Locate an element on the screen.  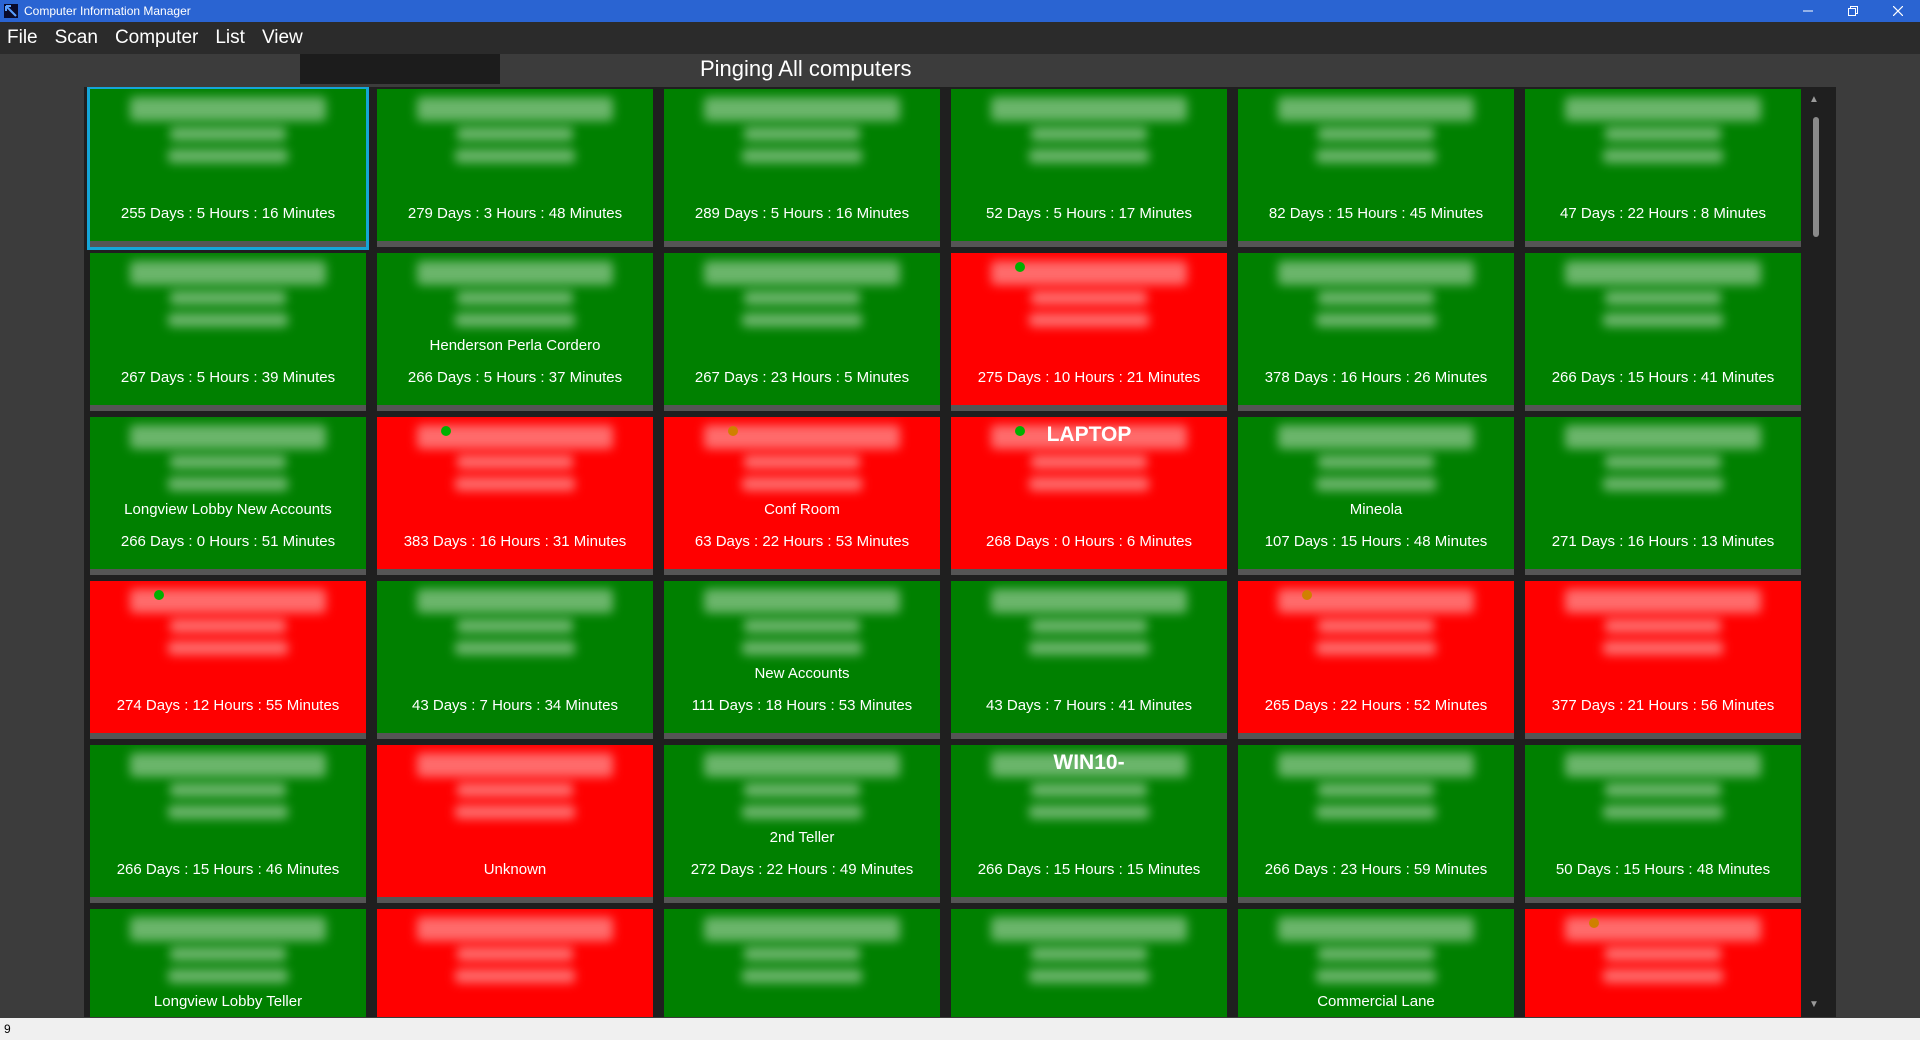
computer-tile: 275 Days : 10 Hours : 21 Minutes is located at coordinates (1089, 332).